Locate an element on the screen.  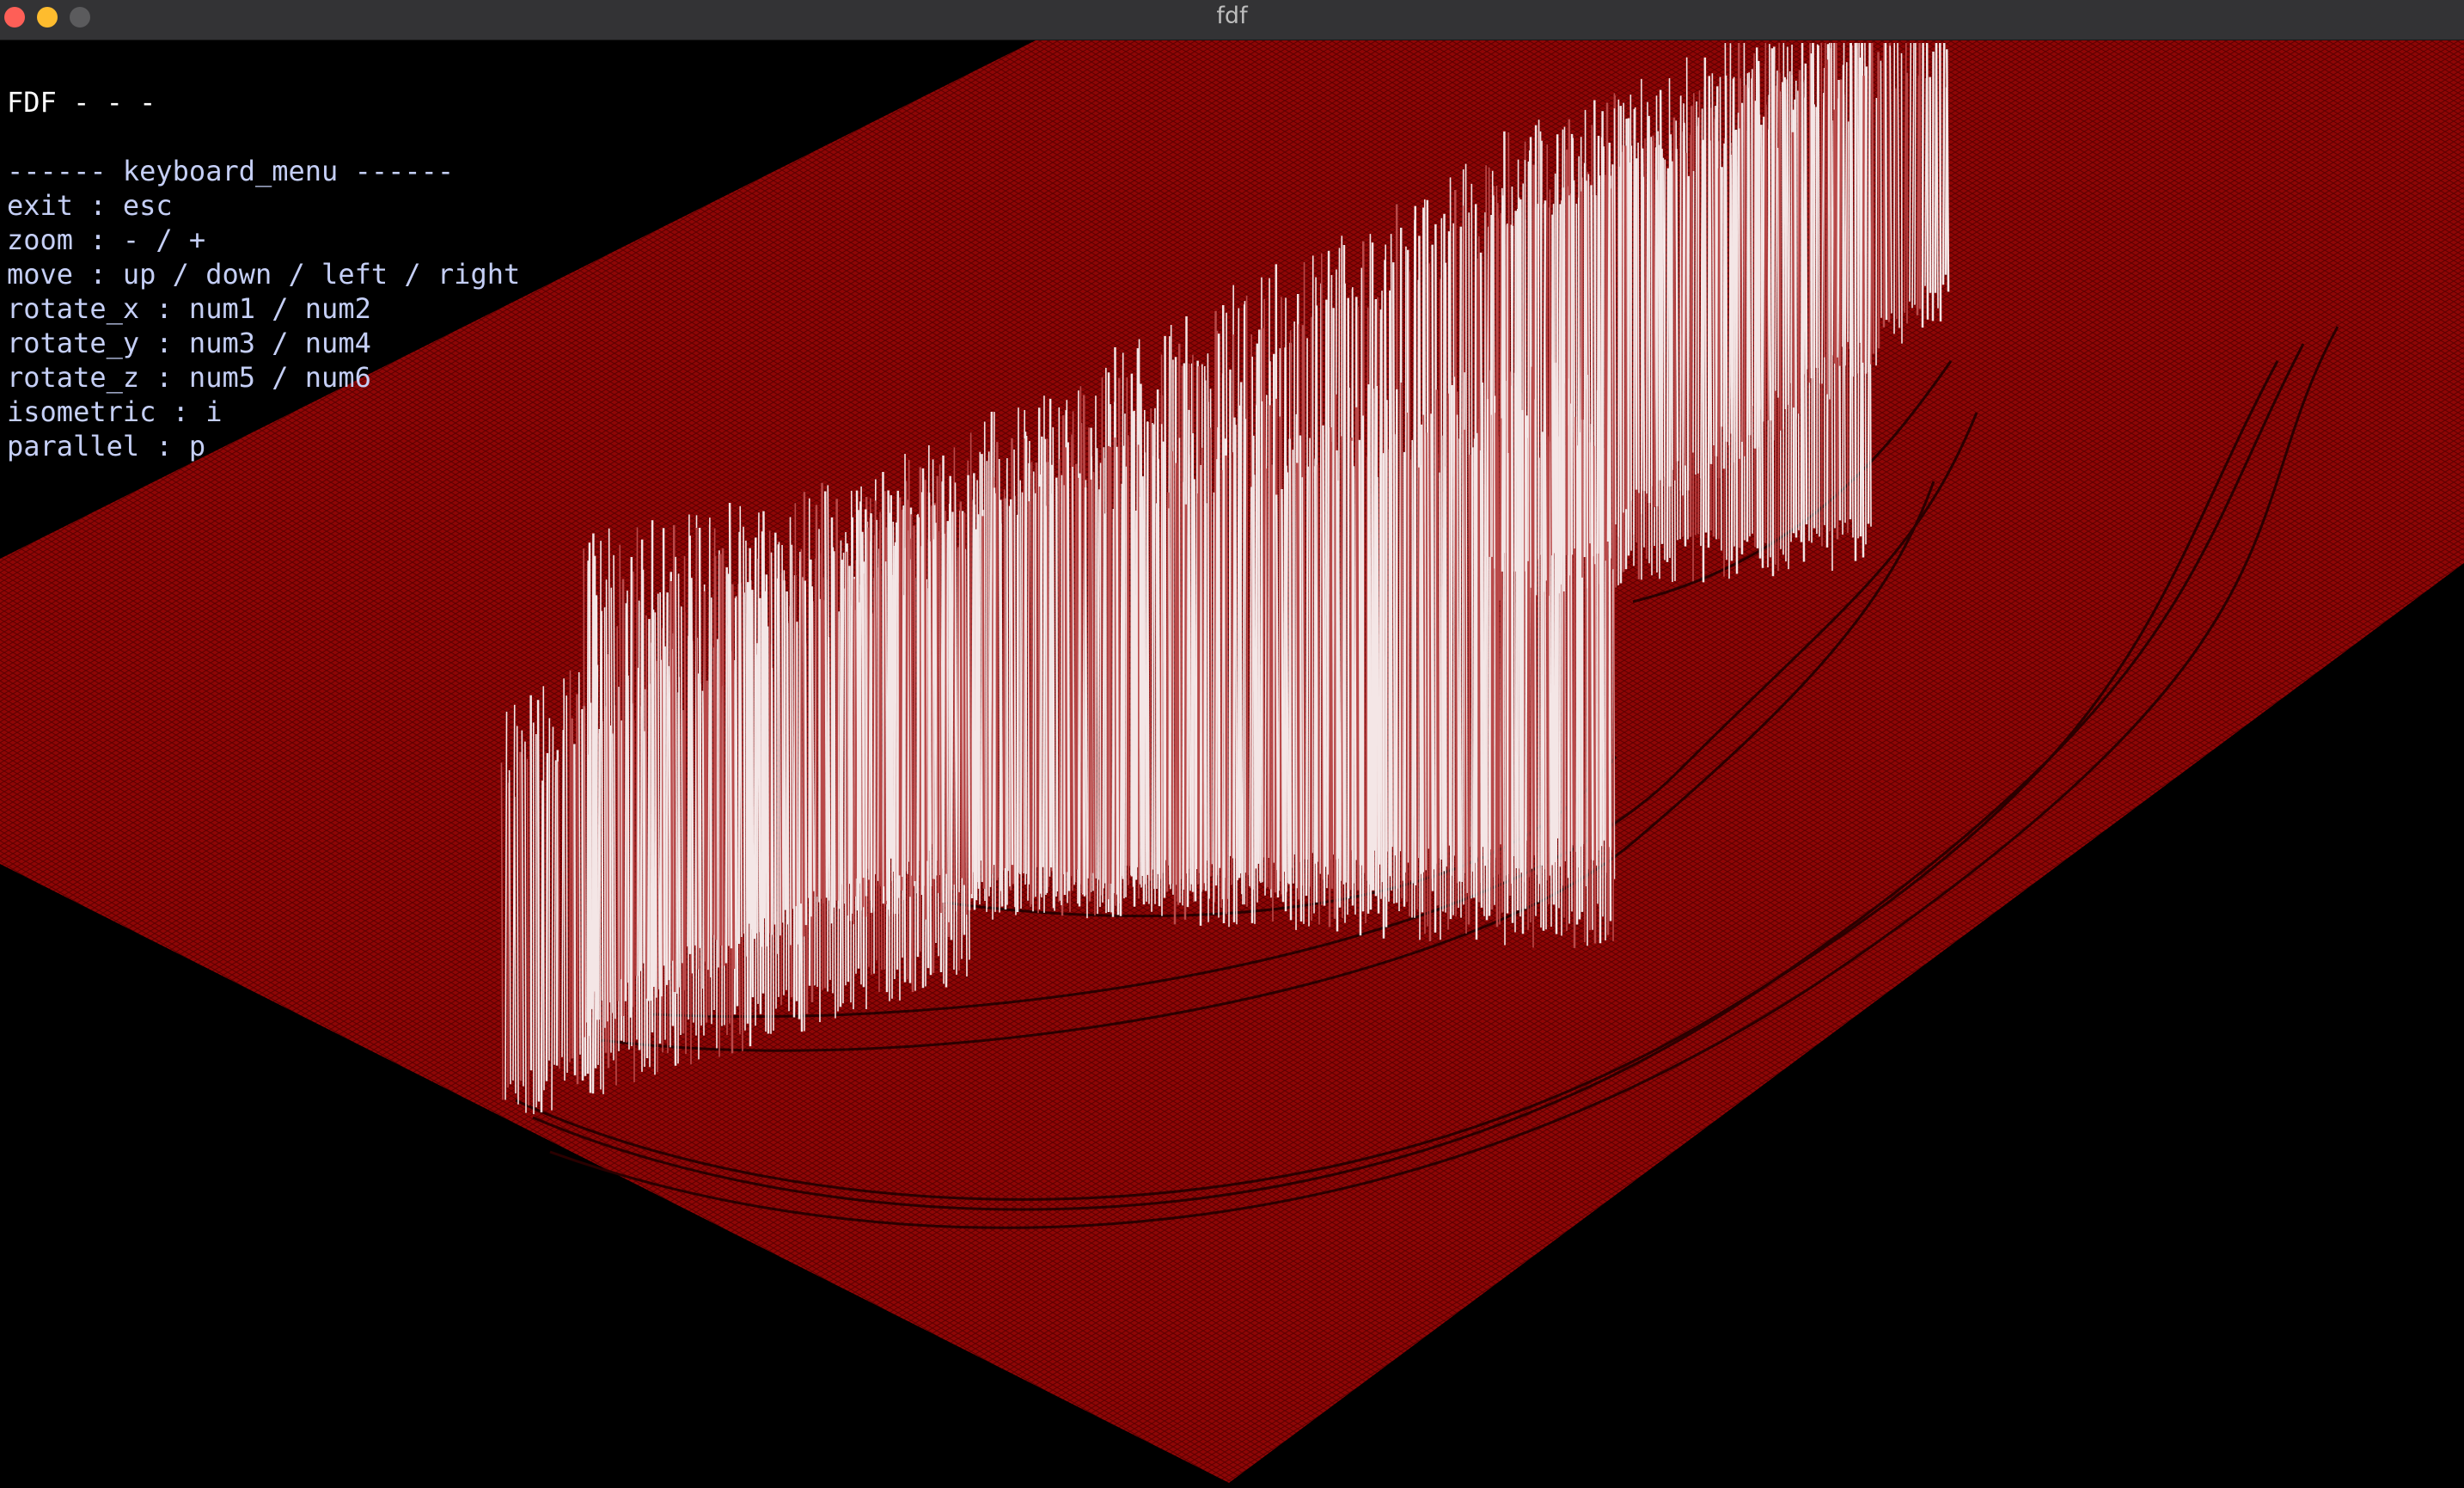
window-title: fdf is located at coordinates (1232, 16).